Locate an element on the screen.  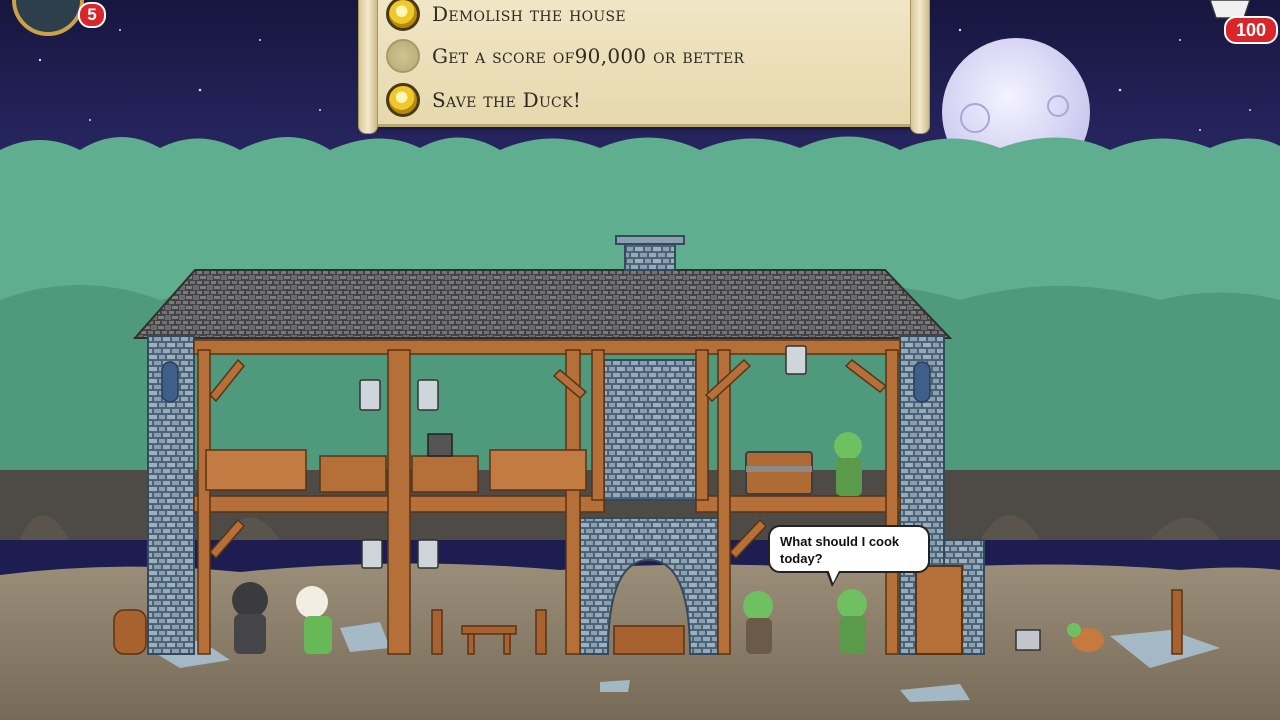
goblin-guard is located at coordinates (758, 622).